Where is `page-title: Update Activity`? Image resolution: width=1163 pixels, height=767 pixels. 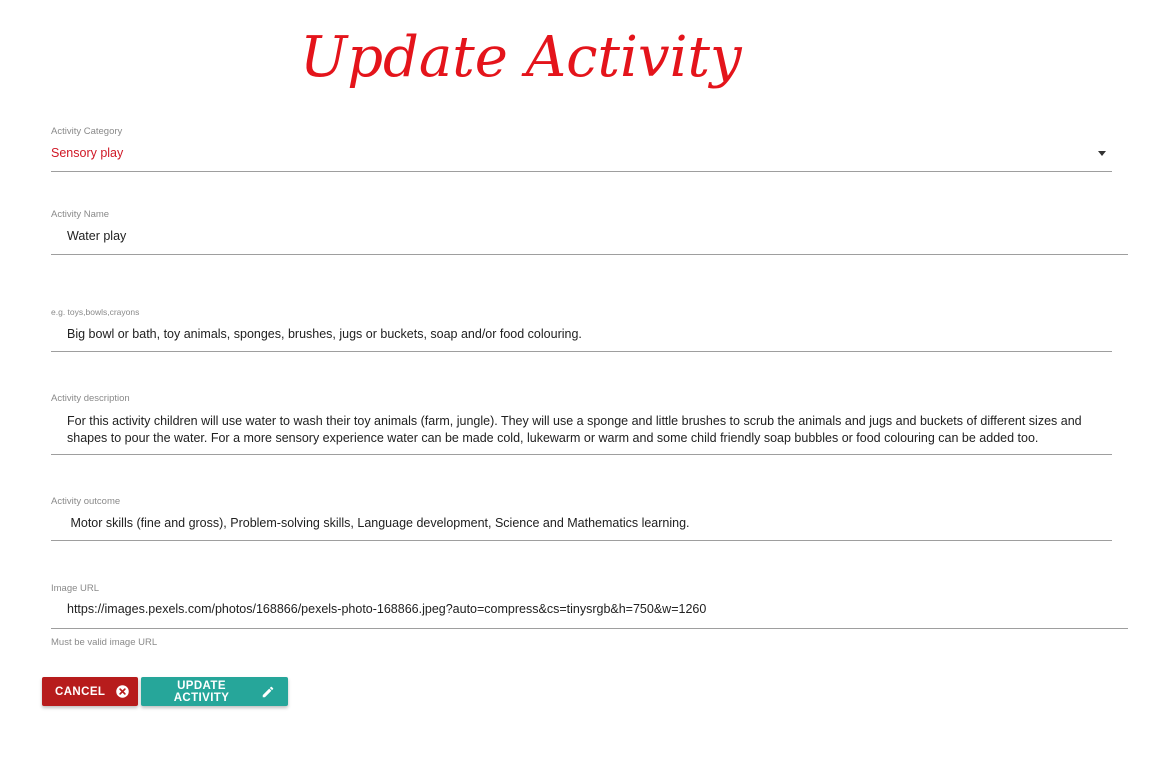
page-title: Update Activity is located at coordinates (521, 57).